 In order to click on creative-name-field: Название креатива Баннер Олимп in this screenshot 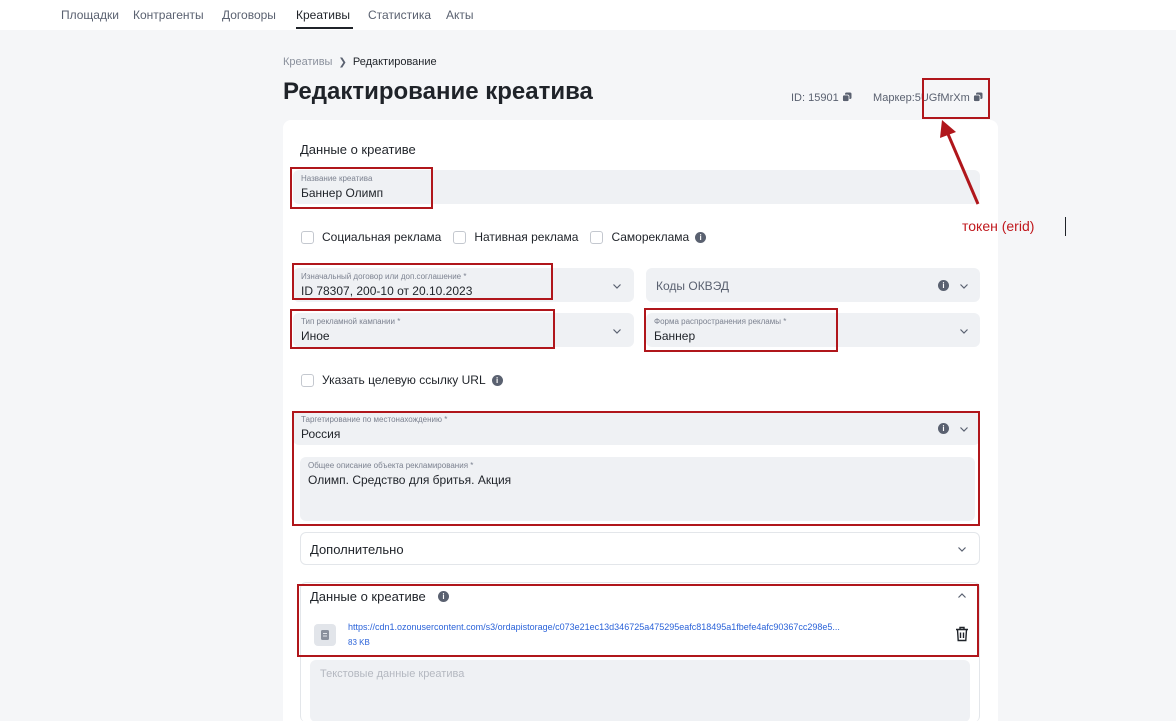, I will do `click(636, 187)`.